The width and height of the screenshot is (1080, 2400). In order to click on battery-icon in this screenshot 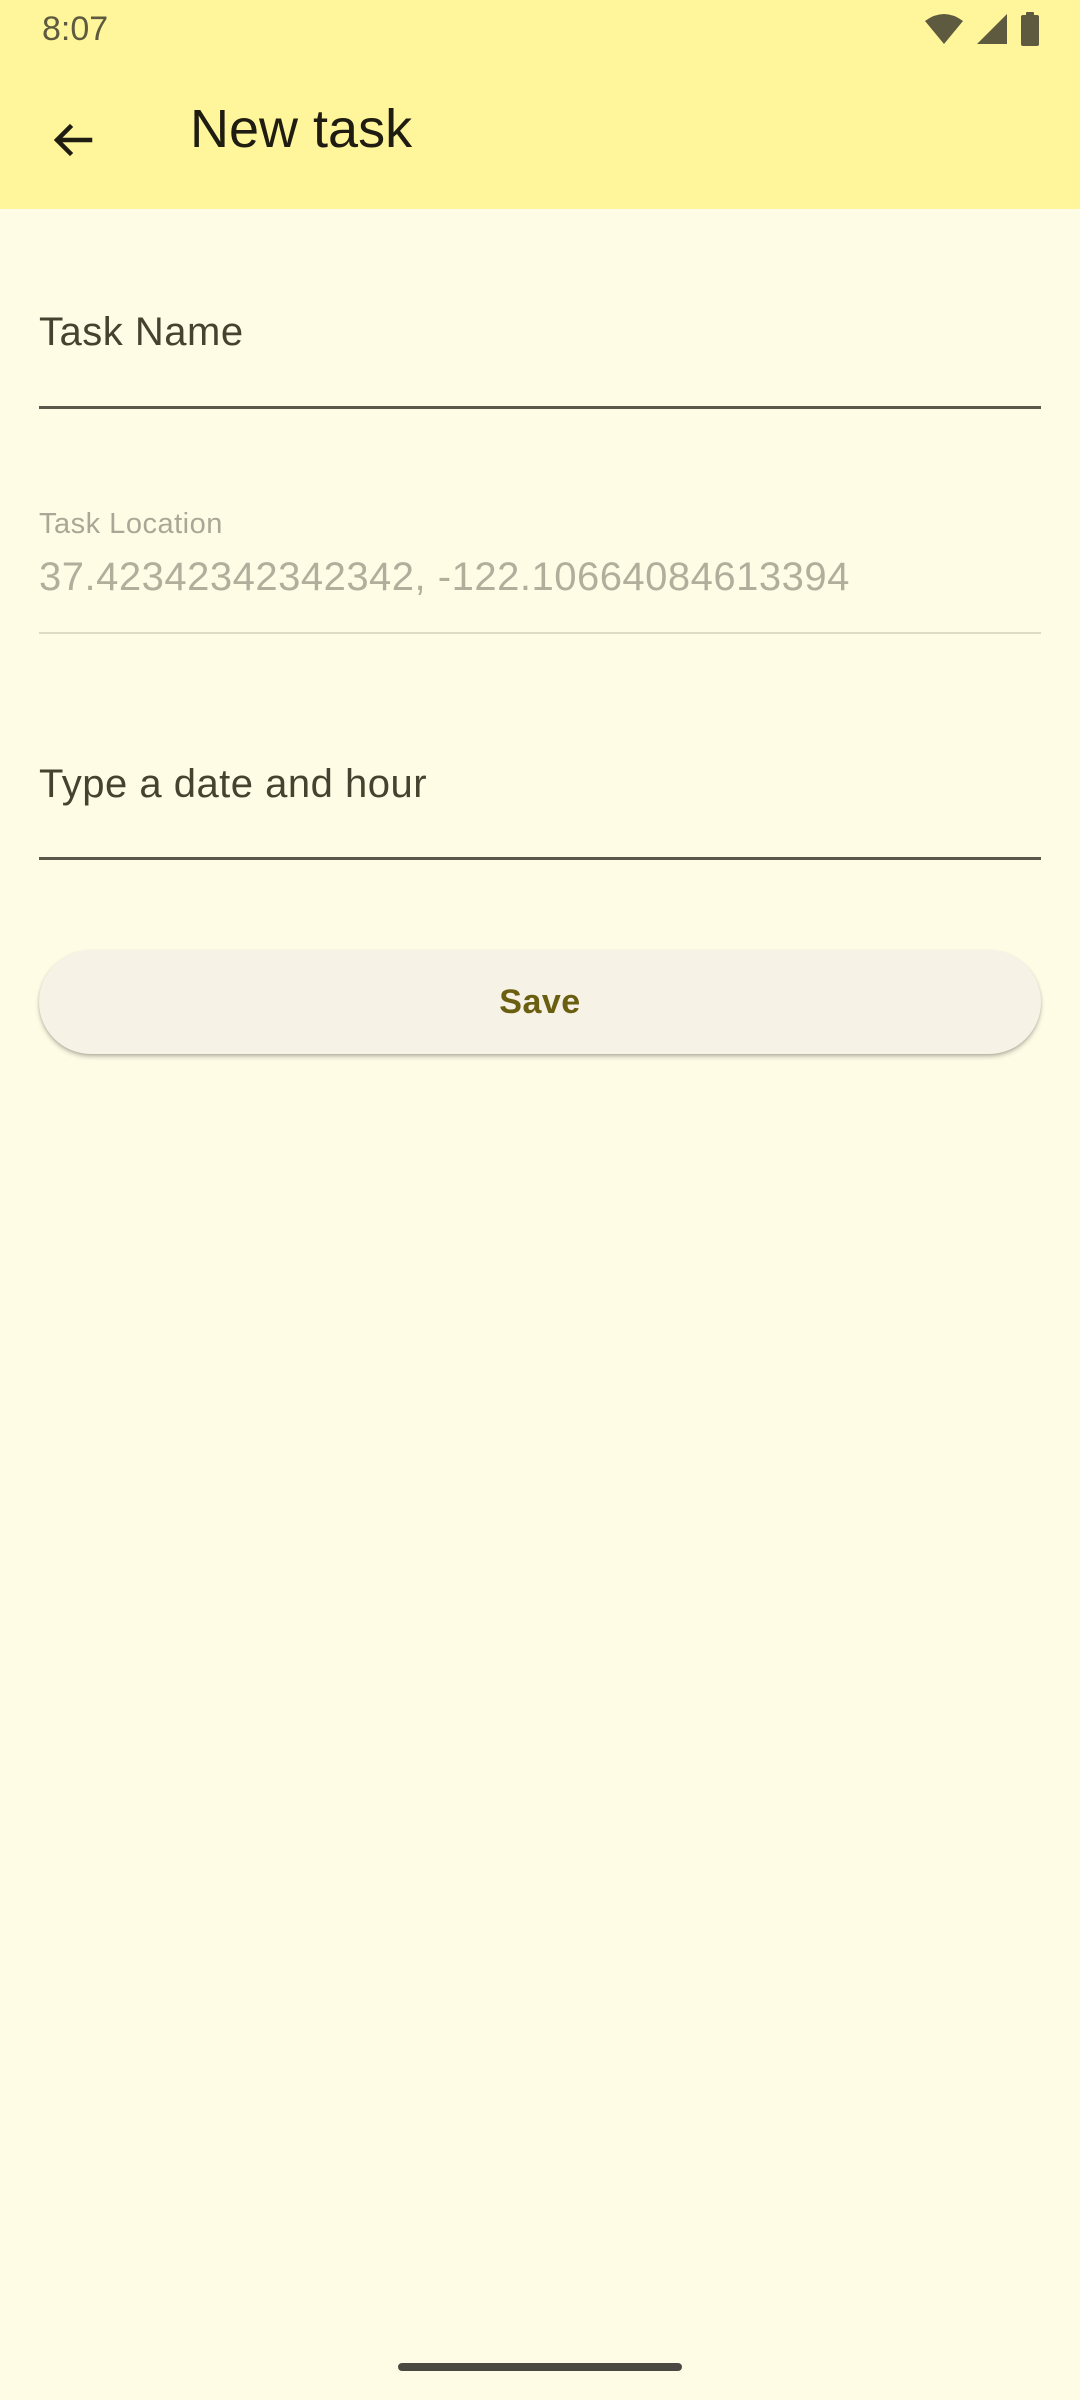, I will do `click(1030, 29)`.